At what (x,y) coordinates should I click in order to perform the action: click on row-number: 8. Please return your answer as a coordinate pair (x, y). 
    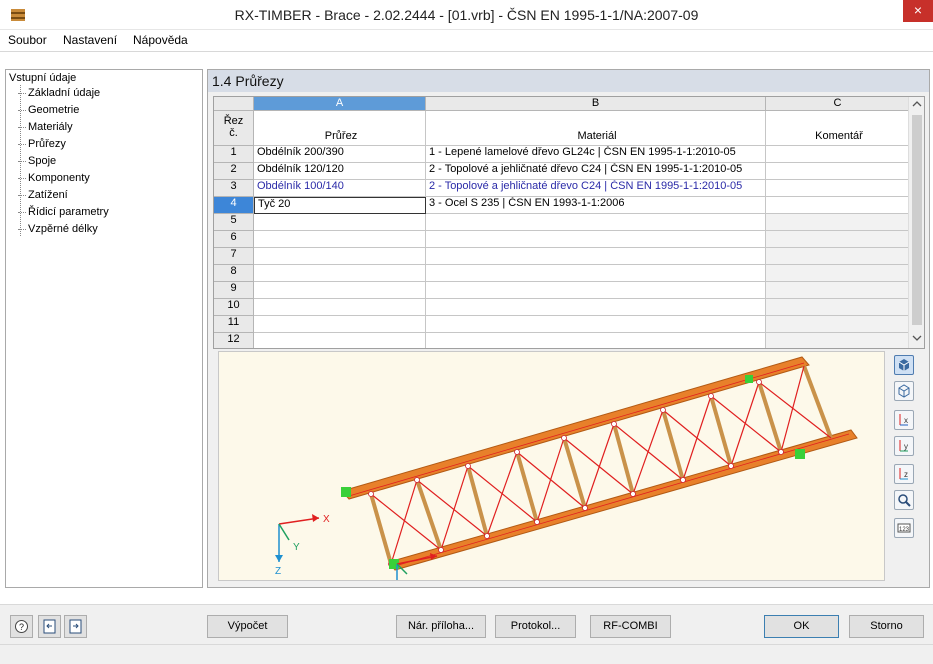
    Looking at the image, I should click on (234, 273).